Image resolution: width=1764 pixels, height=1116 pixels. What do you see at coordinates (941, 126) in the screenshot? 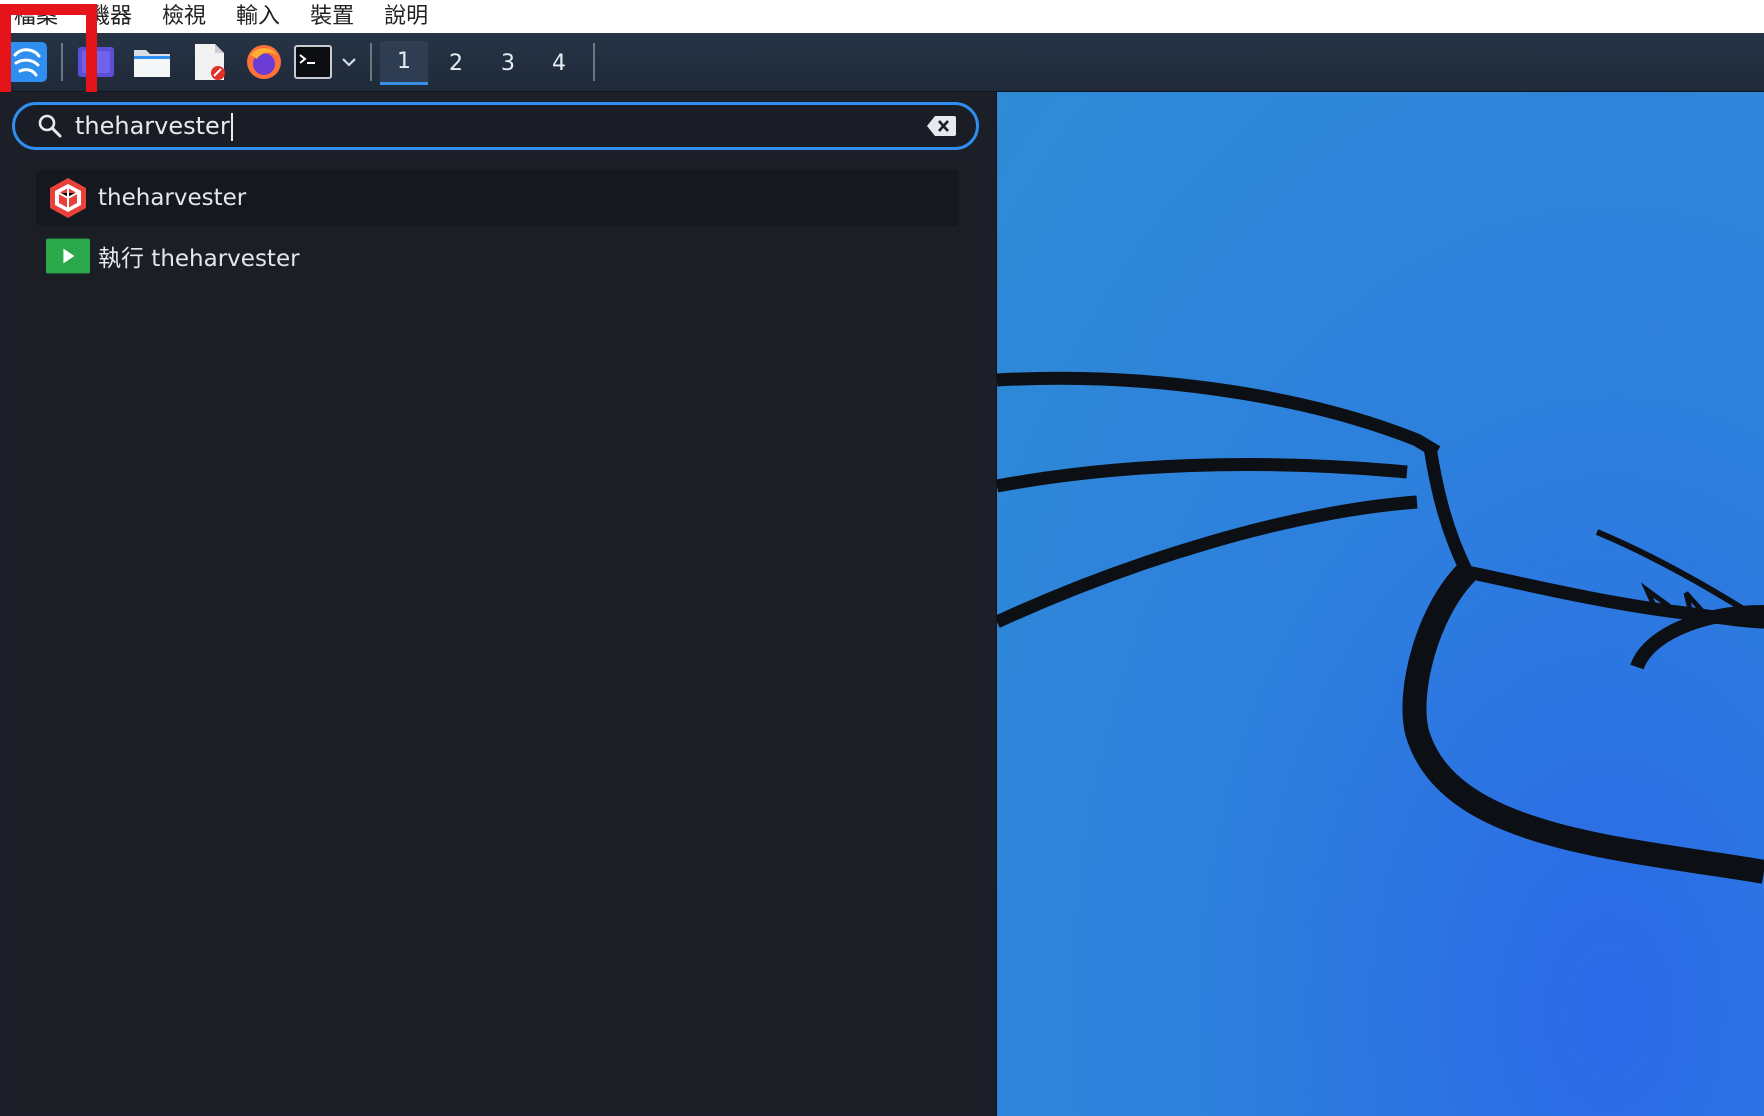
I see `clear-search-icon` at bounding box center [941, 126].